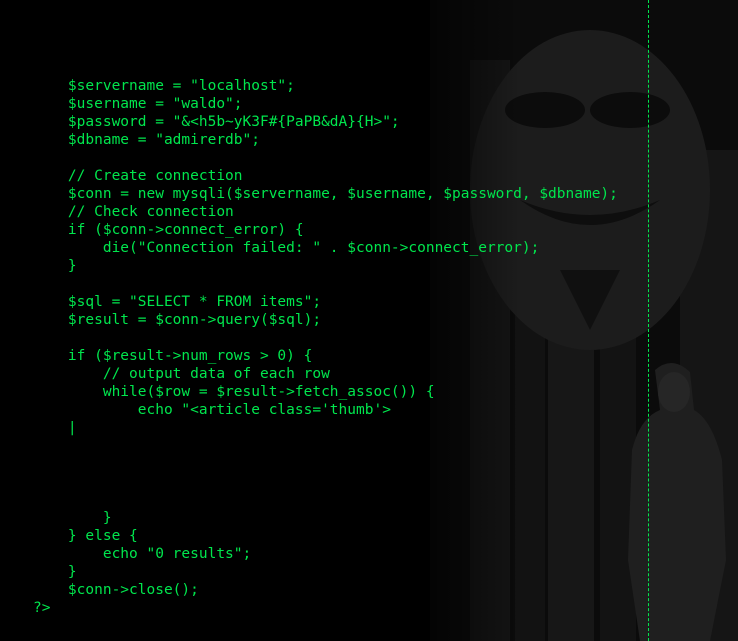 Image resolution: width=738 pixels, height=641 pixels. What do you see at coordinates (234, 392) in the screenshot?
I see `code-line: while($row = $result->fetch_assoc()) {` at bounding box center [234, 392].